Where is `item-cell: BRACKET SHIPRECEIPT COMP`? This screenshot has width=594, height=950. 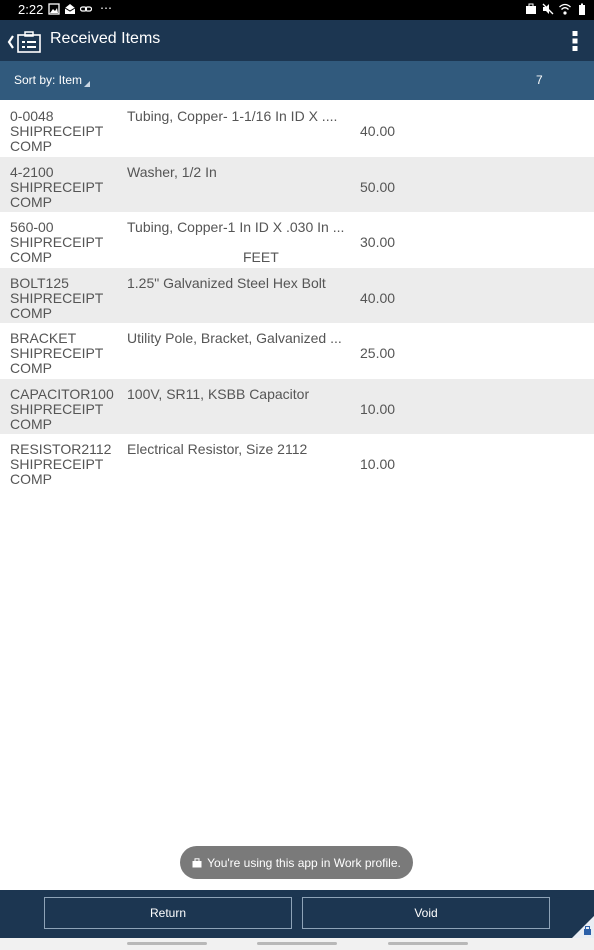
item-cell: BRACKET SHIPRECEIPT COMP is located at coordinates (66, 353).